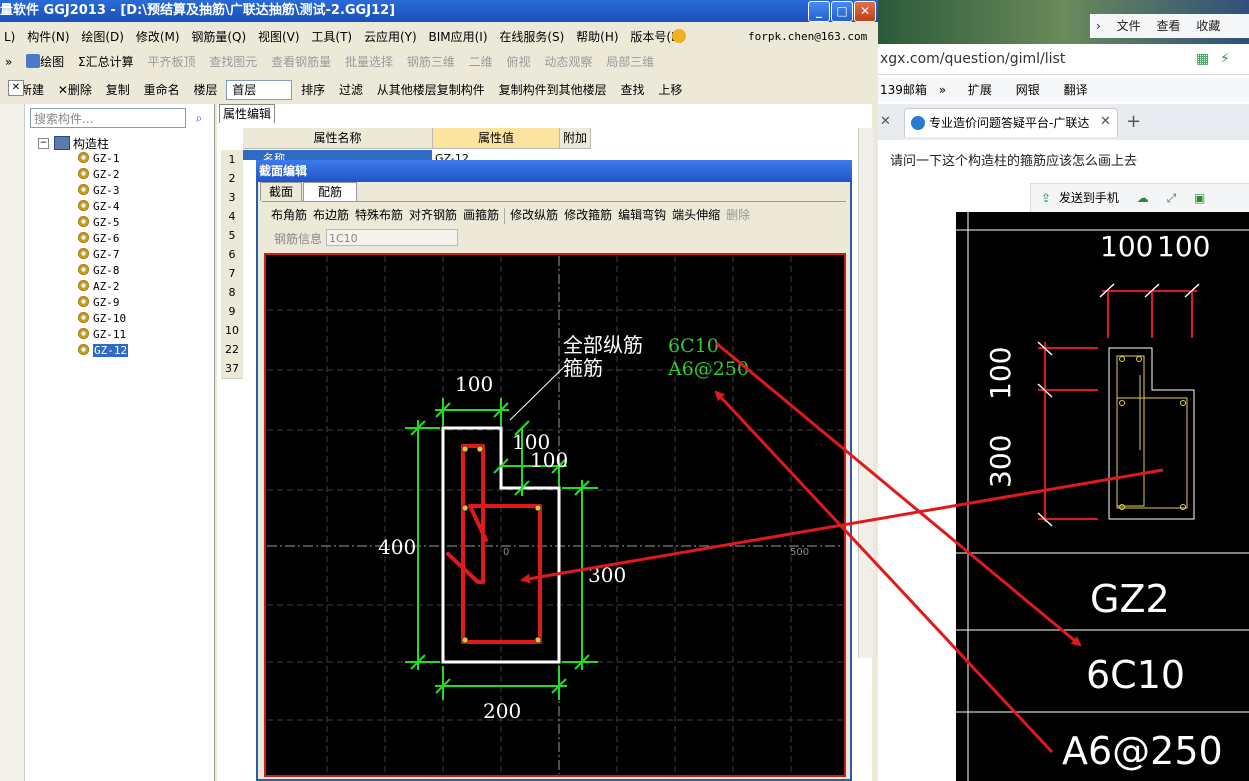 Image resolution: width=1249 pixels, height=781 pixels. I want to click on arrow-stirrup-to-drawing, so click(842, 526).